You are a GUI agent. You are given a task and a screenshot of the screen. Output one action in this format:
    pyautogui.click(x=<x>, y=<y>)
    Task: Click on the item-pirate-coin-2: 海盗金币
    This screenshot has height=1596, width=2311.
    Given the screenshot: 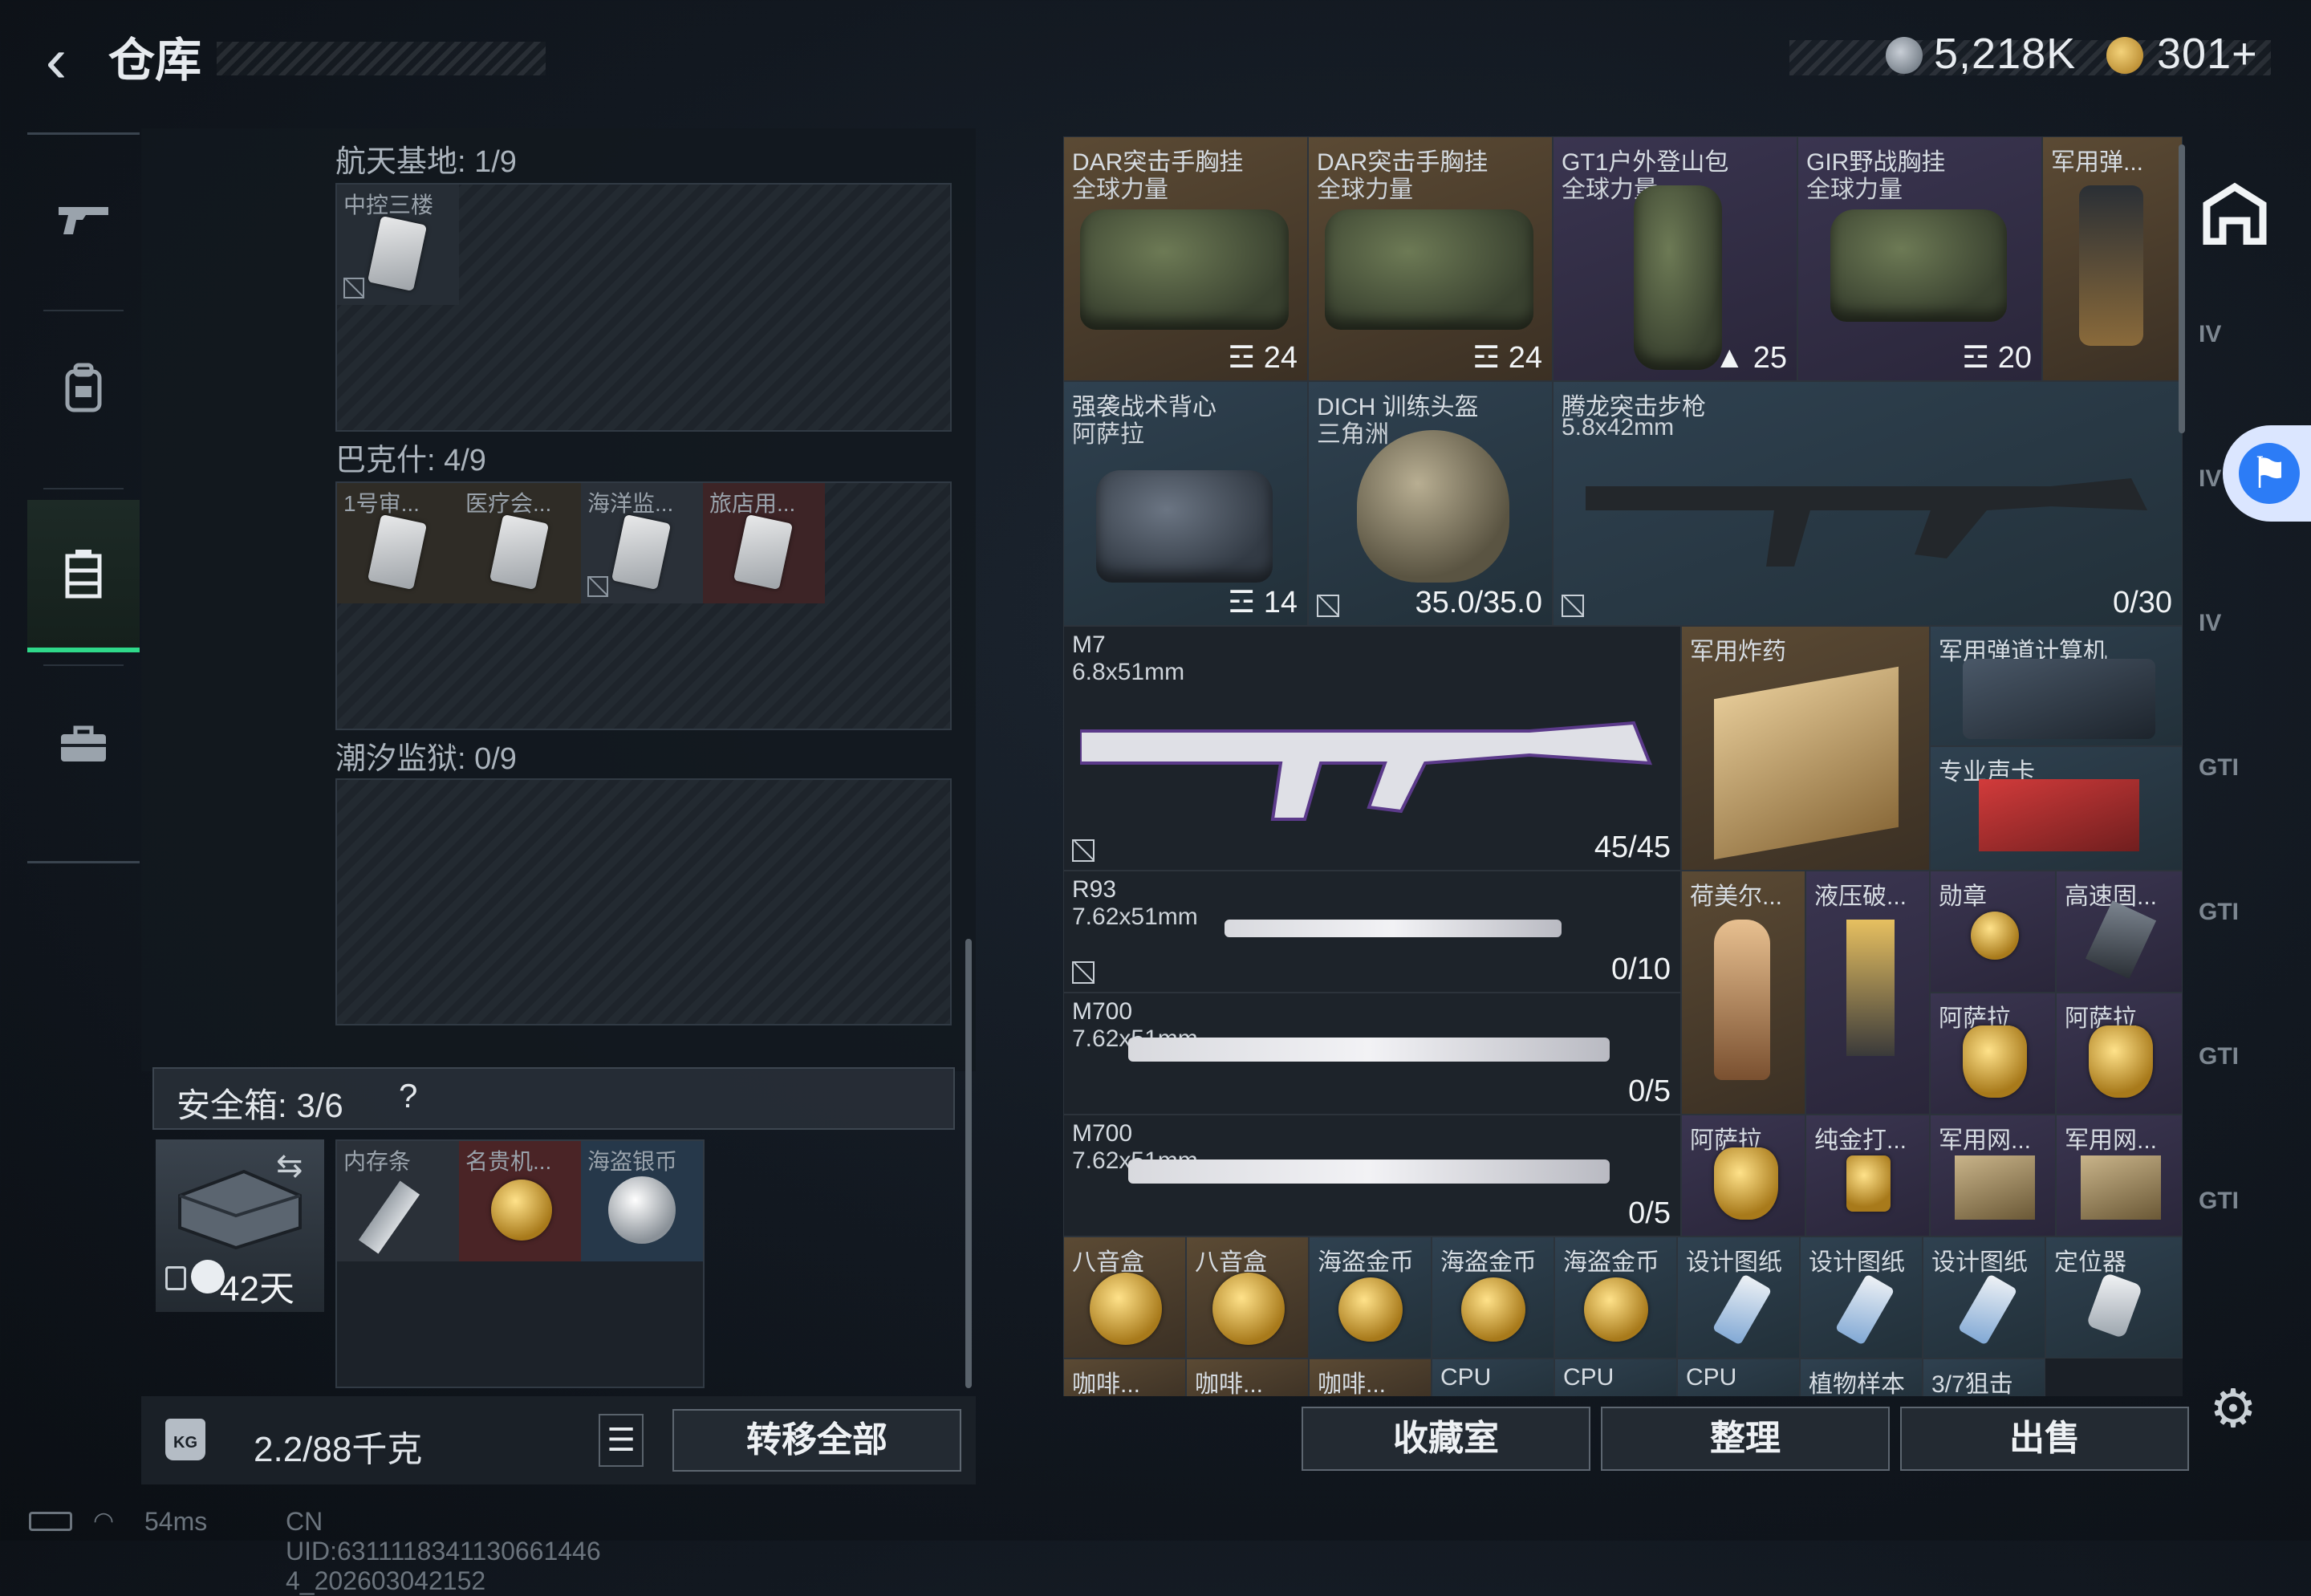 What is the action you would take?
    pyautogui.click(x=1493, y=1297)
    